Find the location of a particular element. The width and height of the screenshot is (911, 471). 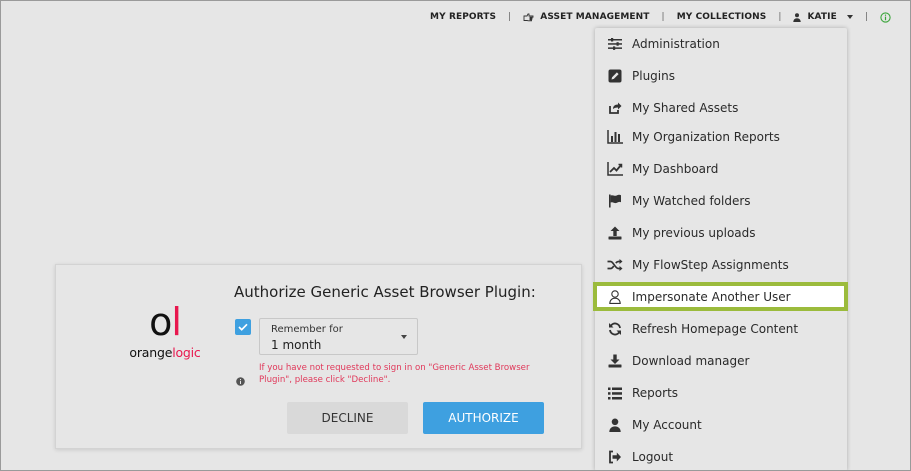

my-collections-label: MY COLLECTIONS is located at coordinates (721, 17).